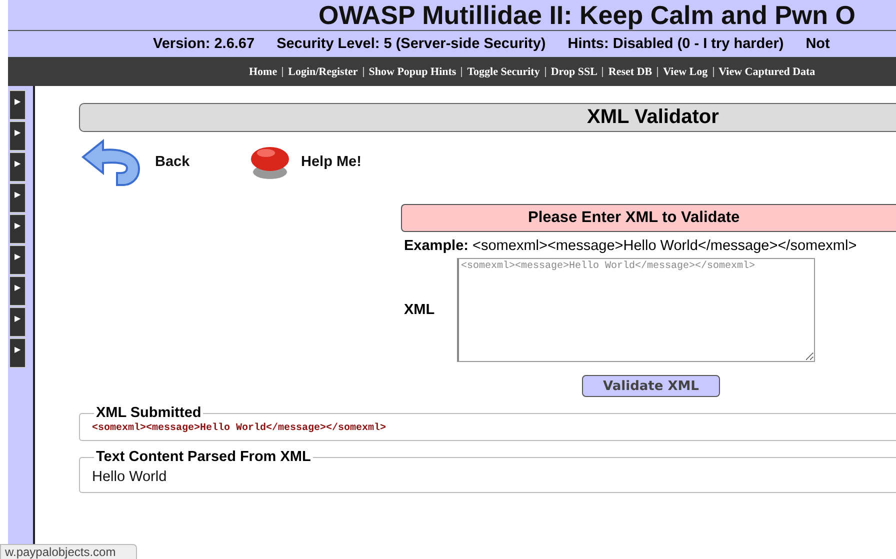 The image size is (896, 559). Describe the element at coordinates (323, 72) in the screenshot. I see `nav-link: Login/Register` at that location.